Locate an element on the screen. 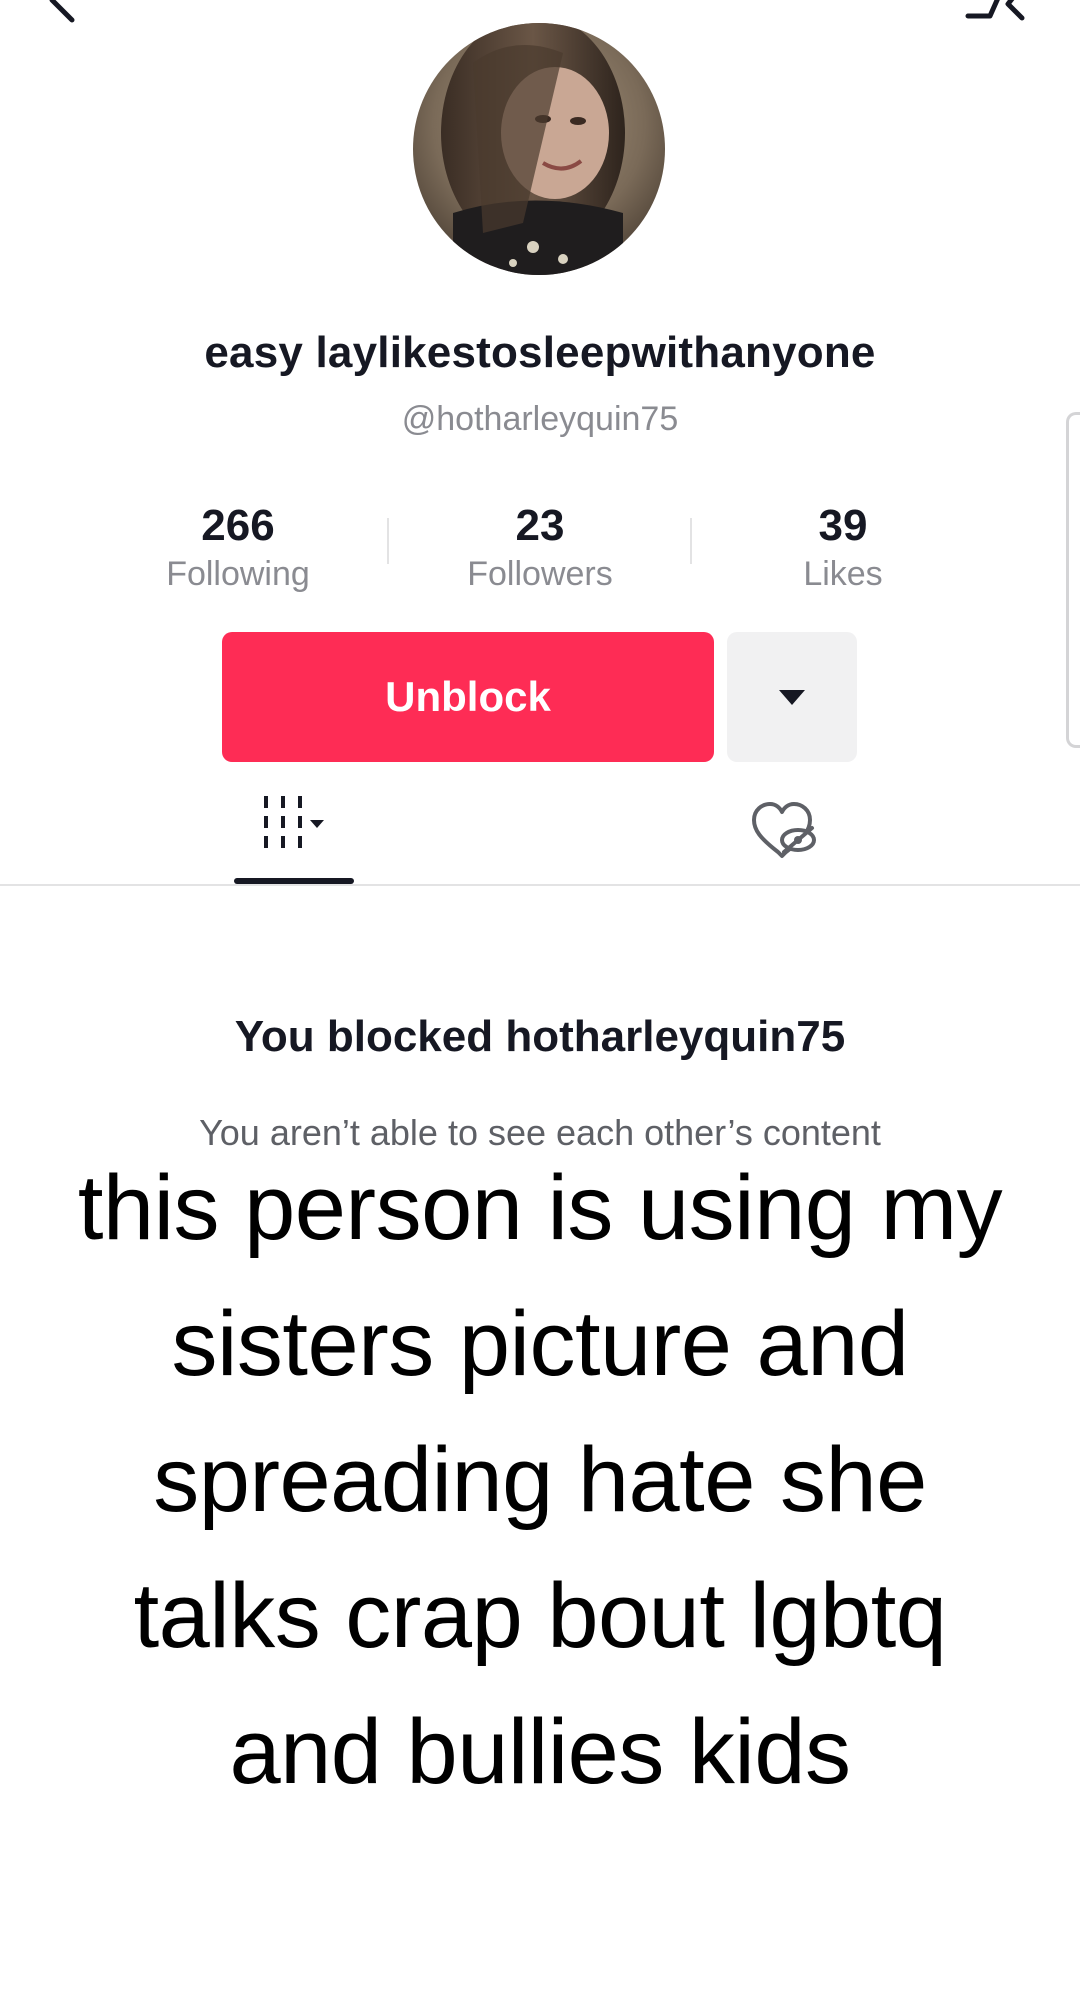 The width and height of the screenshot is (1080, 2012). caret-down-icon is located at coordinates (792, 697).